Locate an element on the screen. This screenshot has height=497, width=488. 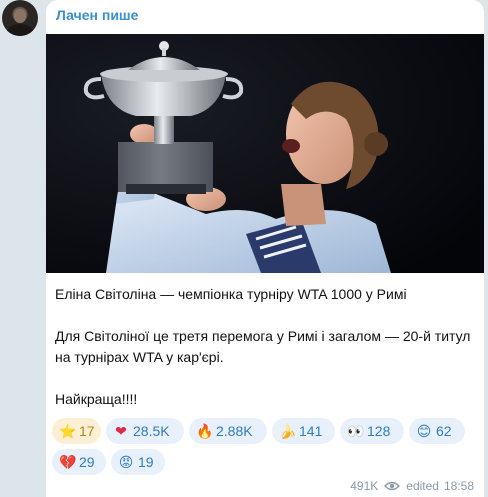
reaction-star: ⭐ 17 is located at coordinates (76, 431).